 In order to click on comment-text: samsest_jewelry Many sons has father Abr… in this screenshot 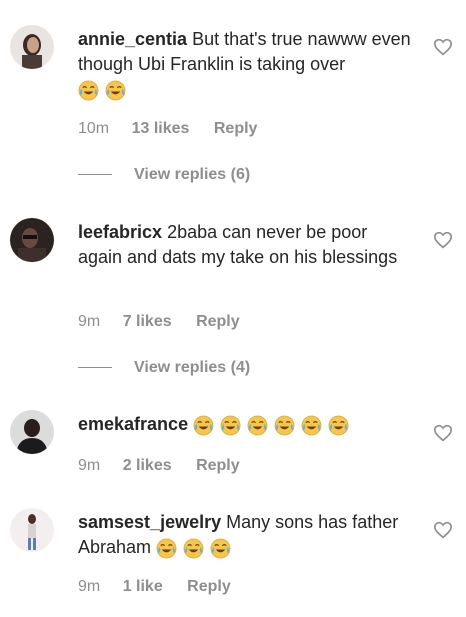, I will do `click(245, 536)`.